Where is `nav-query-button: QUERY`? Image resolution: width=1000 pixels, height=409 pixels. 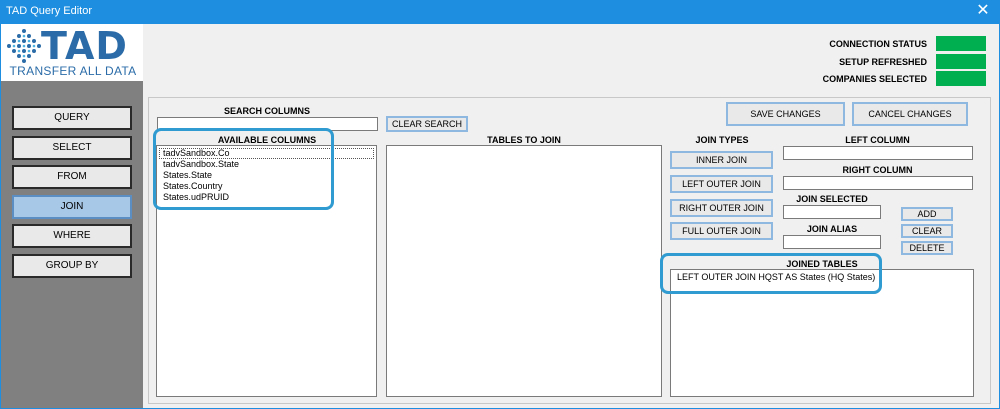 nav-query-button: QUERY is located at coordinates (72, 118).